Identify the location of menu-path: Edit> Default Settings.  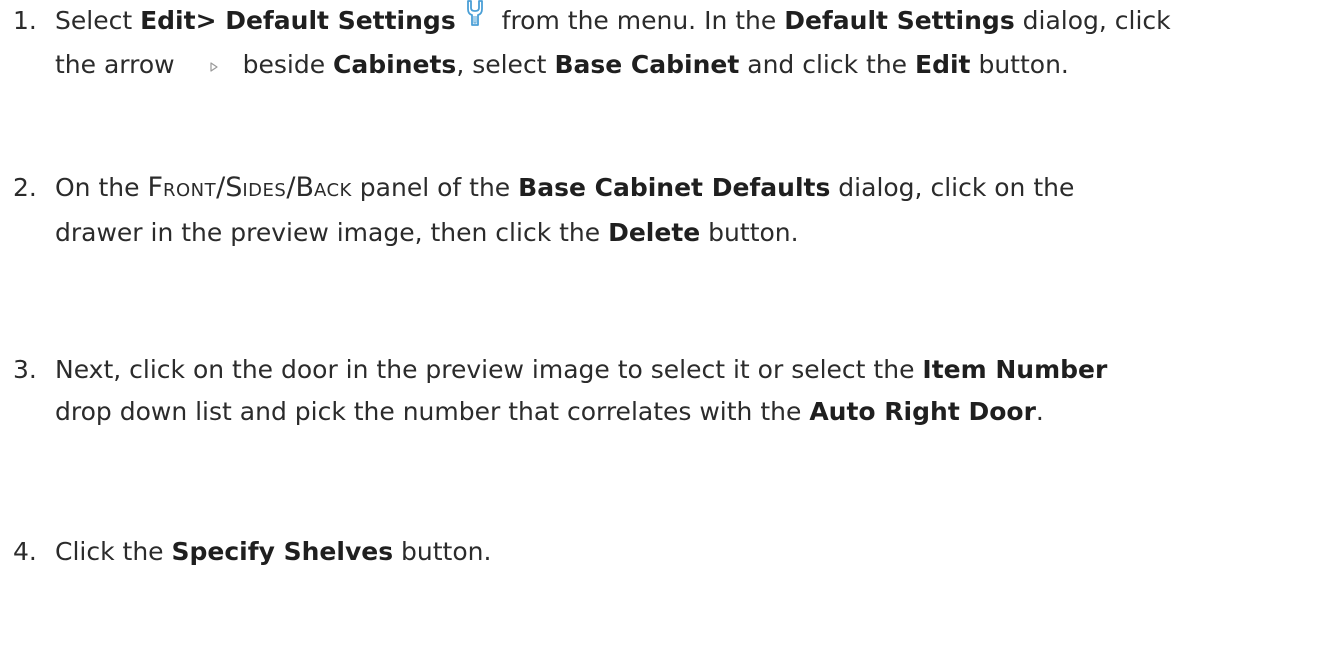
(298, 20).